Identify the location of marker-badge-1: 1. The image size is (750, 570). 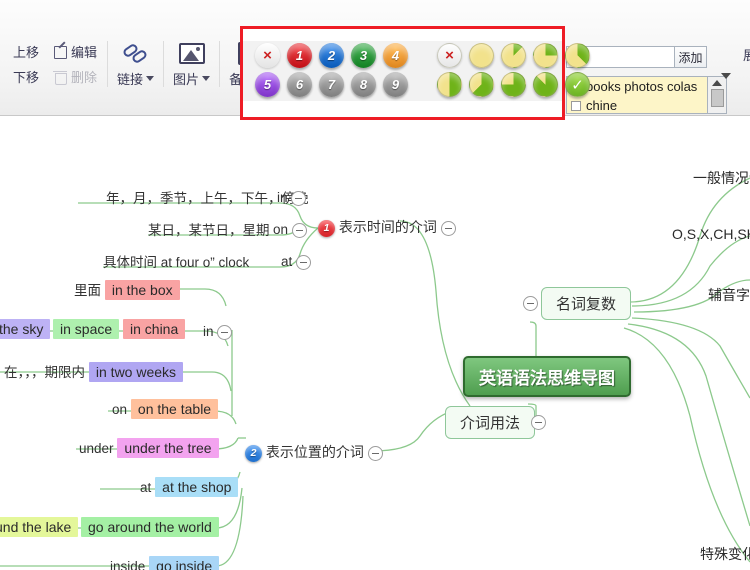
(326, 228).